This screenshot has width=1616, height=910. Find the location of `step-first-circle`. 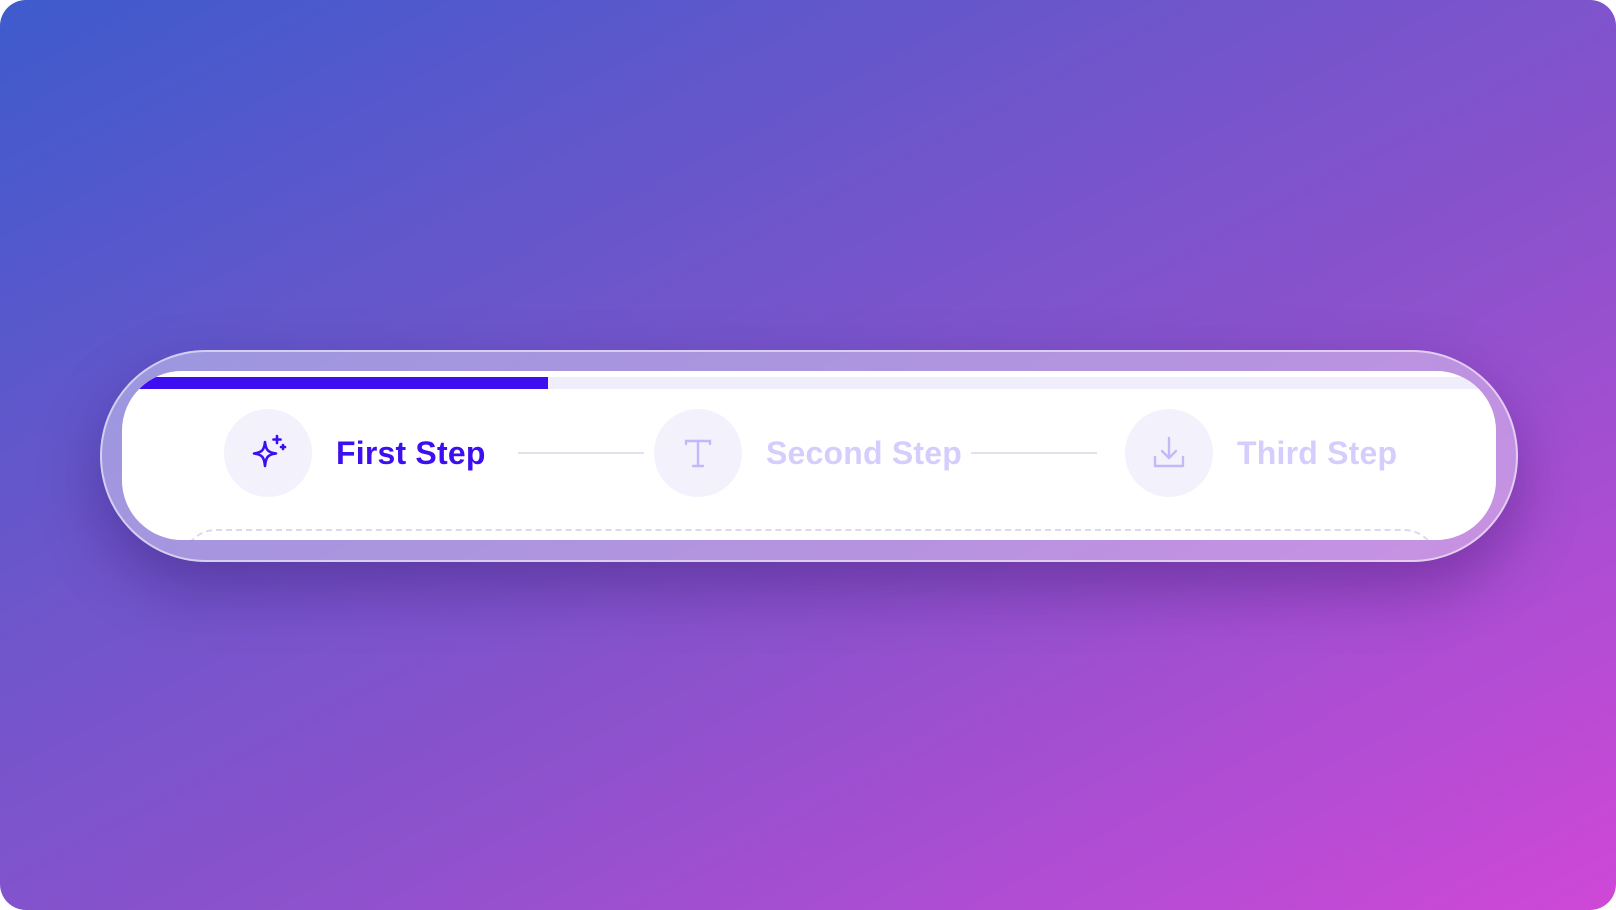

step-first-circle is located at coordinates (268, 453).